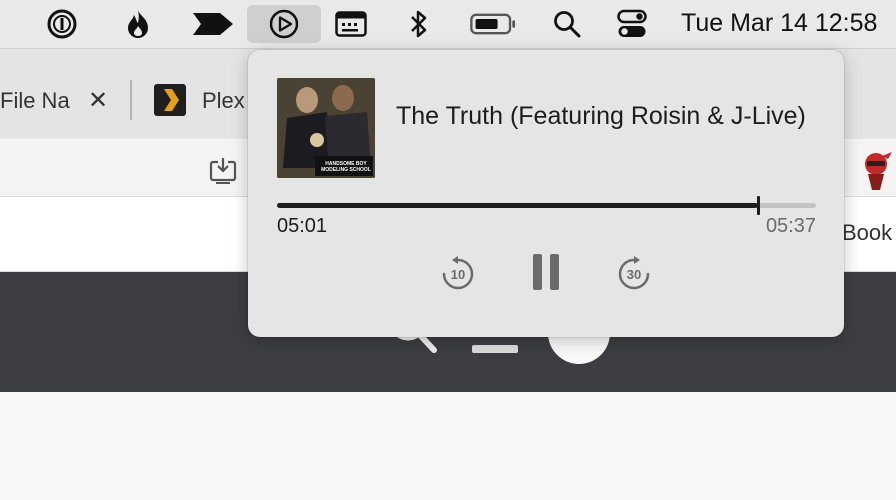 The height and width of the screenshot is (500, 896). Describe the element at coordinates (779, 24) in the screenshot. I see `menu-bar-clock: Tue Mar 14 12:58` at that location.